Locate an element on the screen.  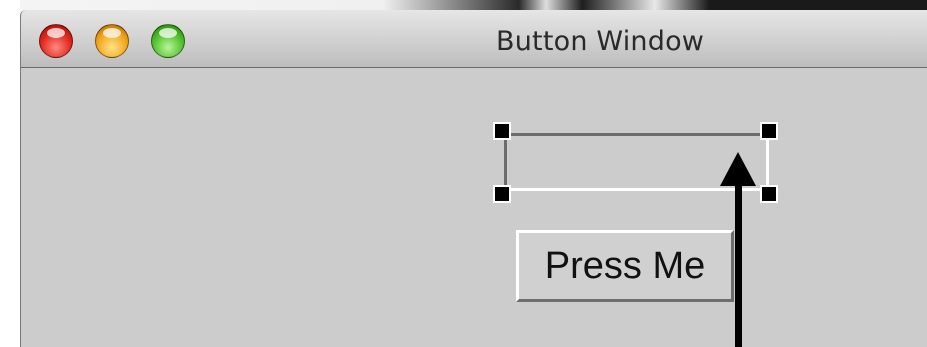
window-title: Button Window is located at coordinates (600, 41).